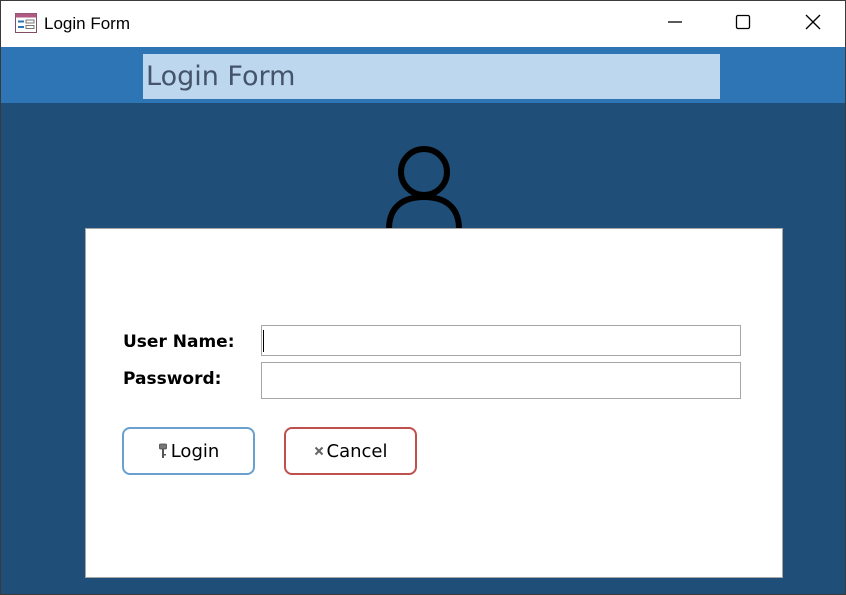  I want to click on maximize-button, so click(743, 24).